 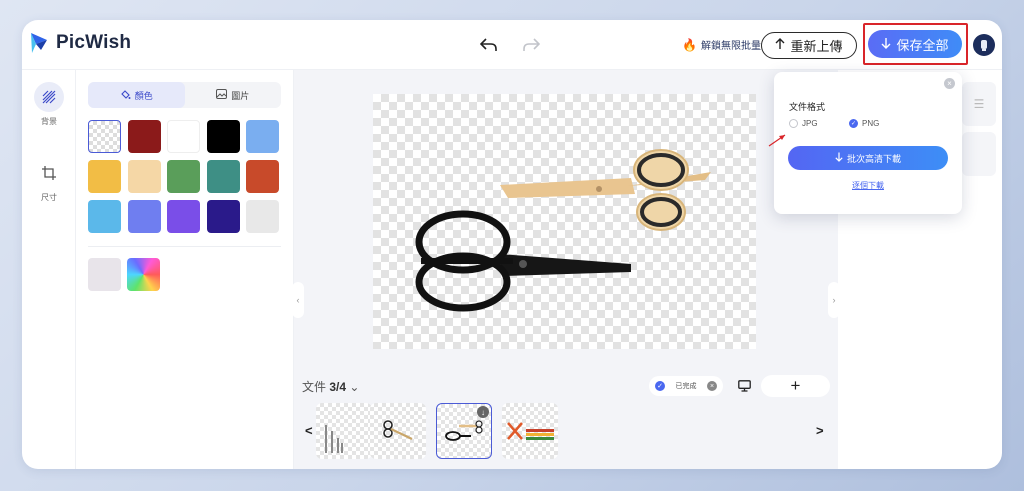 I want to click on custom-color-swatch, so click(x=104, y=274).